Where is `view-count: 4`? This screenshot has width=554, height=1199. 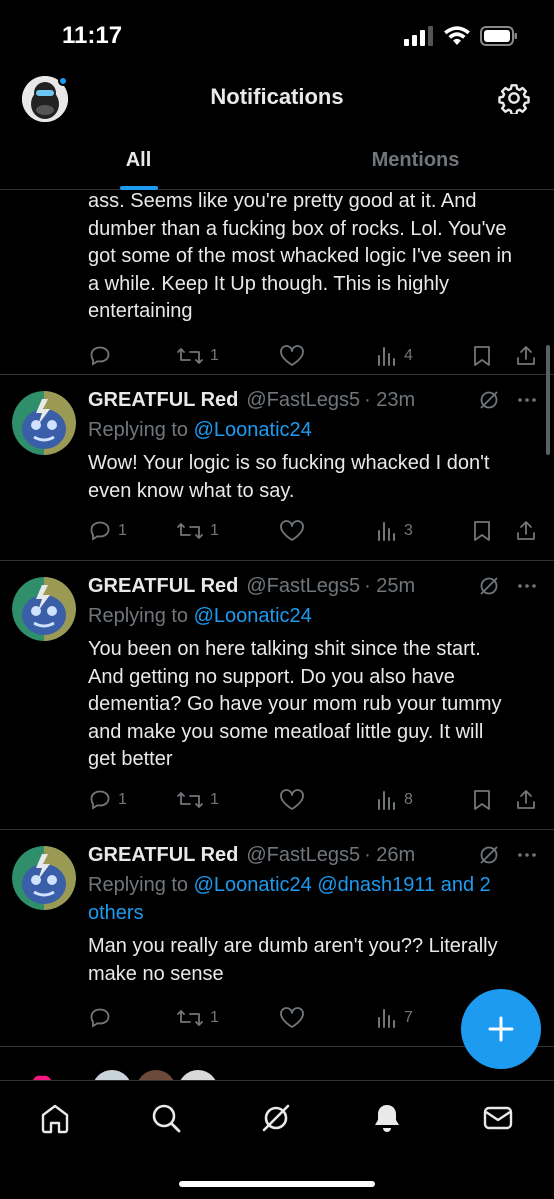 view-count: 4 is located at coordinates (408, 355).